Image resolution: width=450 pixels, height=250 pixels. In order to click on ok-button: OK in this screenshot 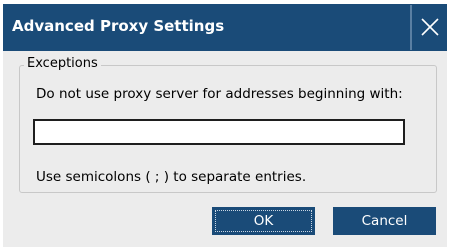, I will do `click(263, 221)`.